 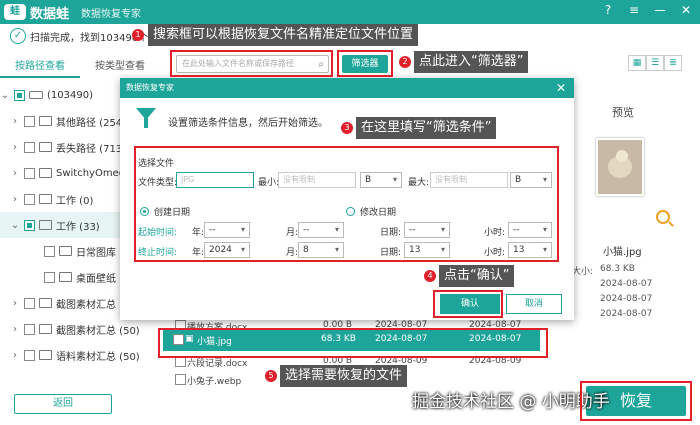 What do you see at coordinates (344, 376) in the screenshot?
I see `annotation-callout: 选择需要恢复的文件` at bounding box center [344, 376].